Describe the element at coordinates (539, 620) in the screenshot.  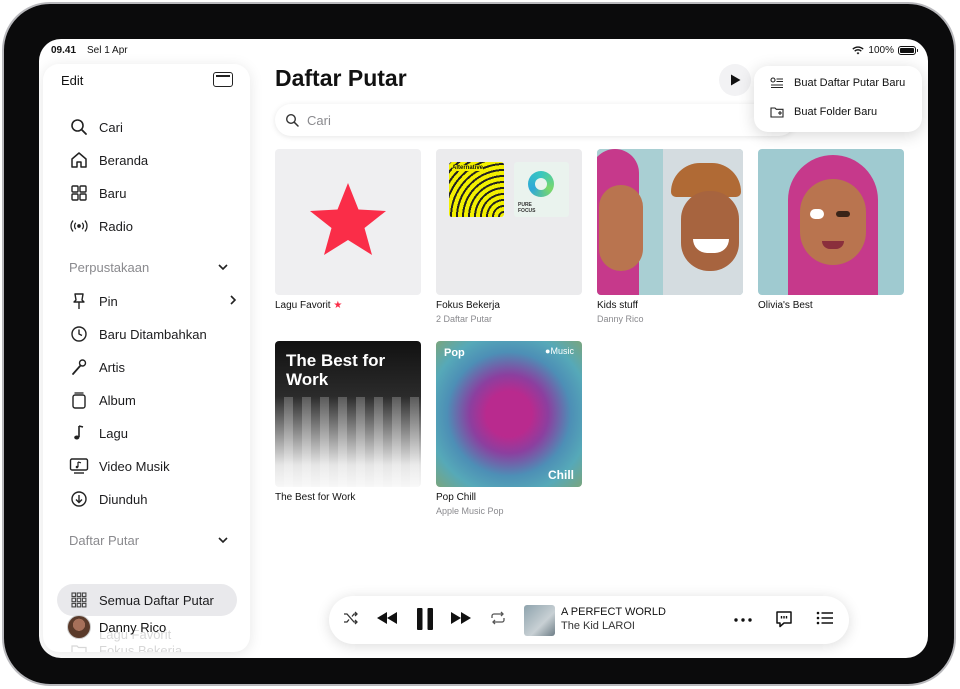
I see `album-art` at that location.